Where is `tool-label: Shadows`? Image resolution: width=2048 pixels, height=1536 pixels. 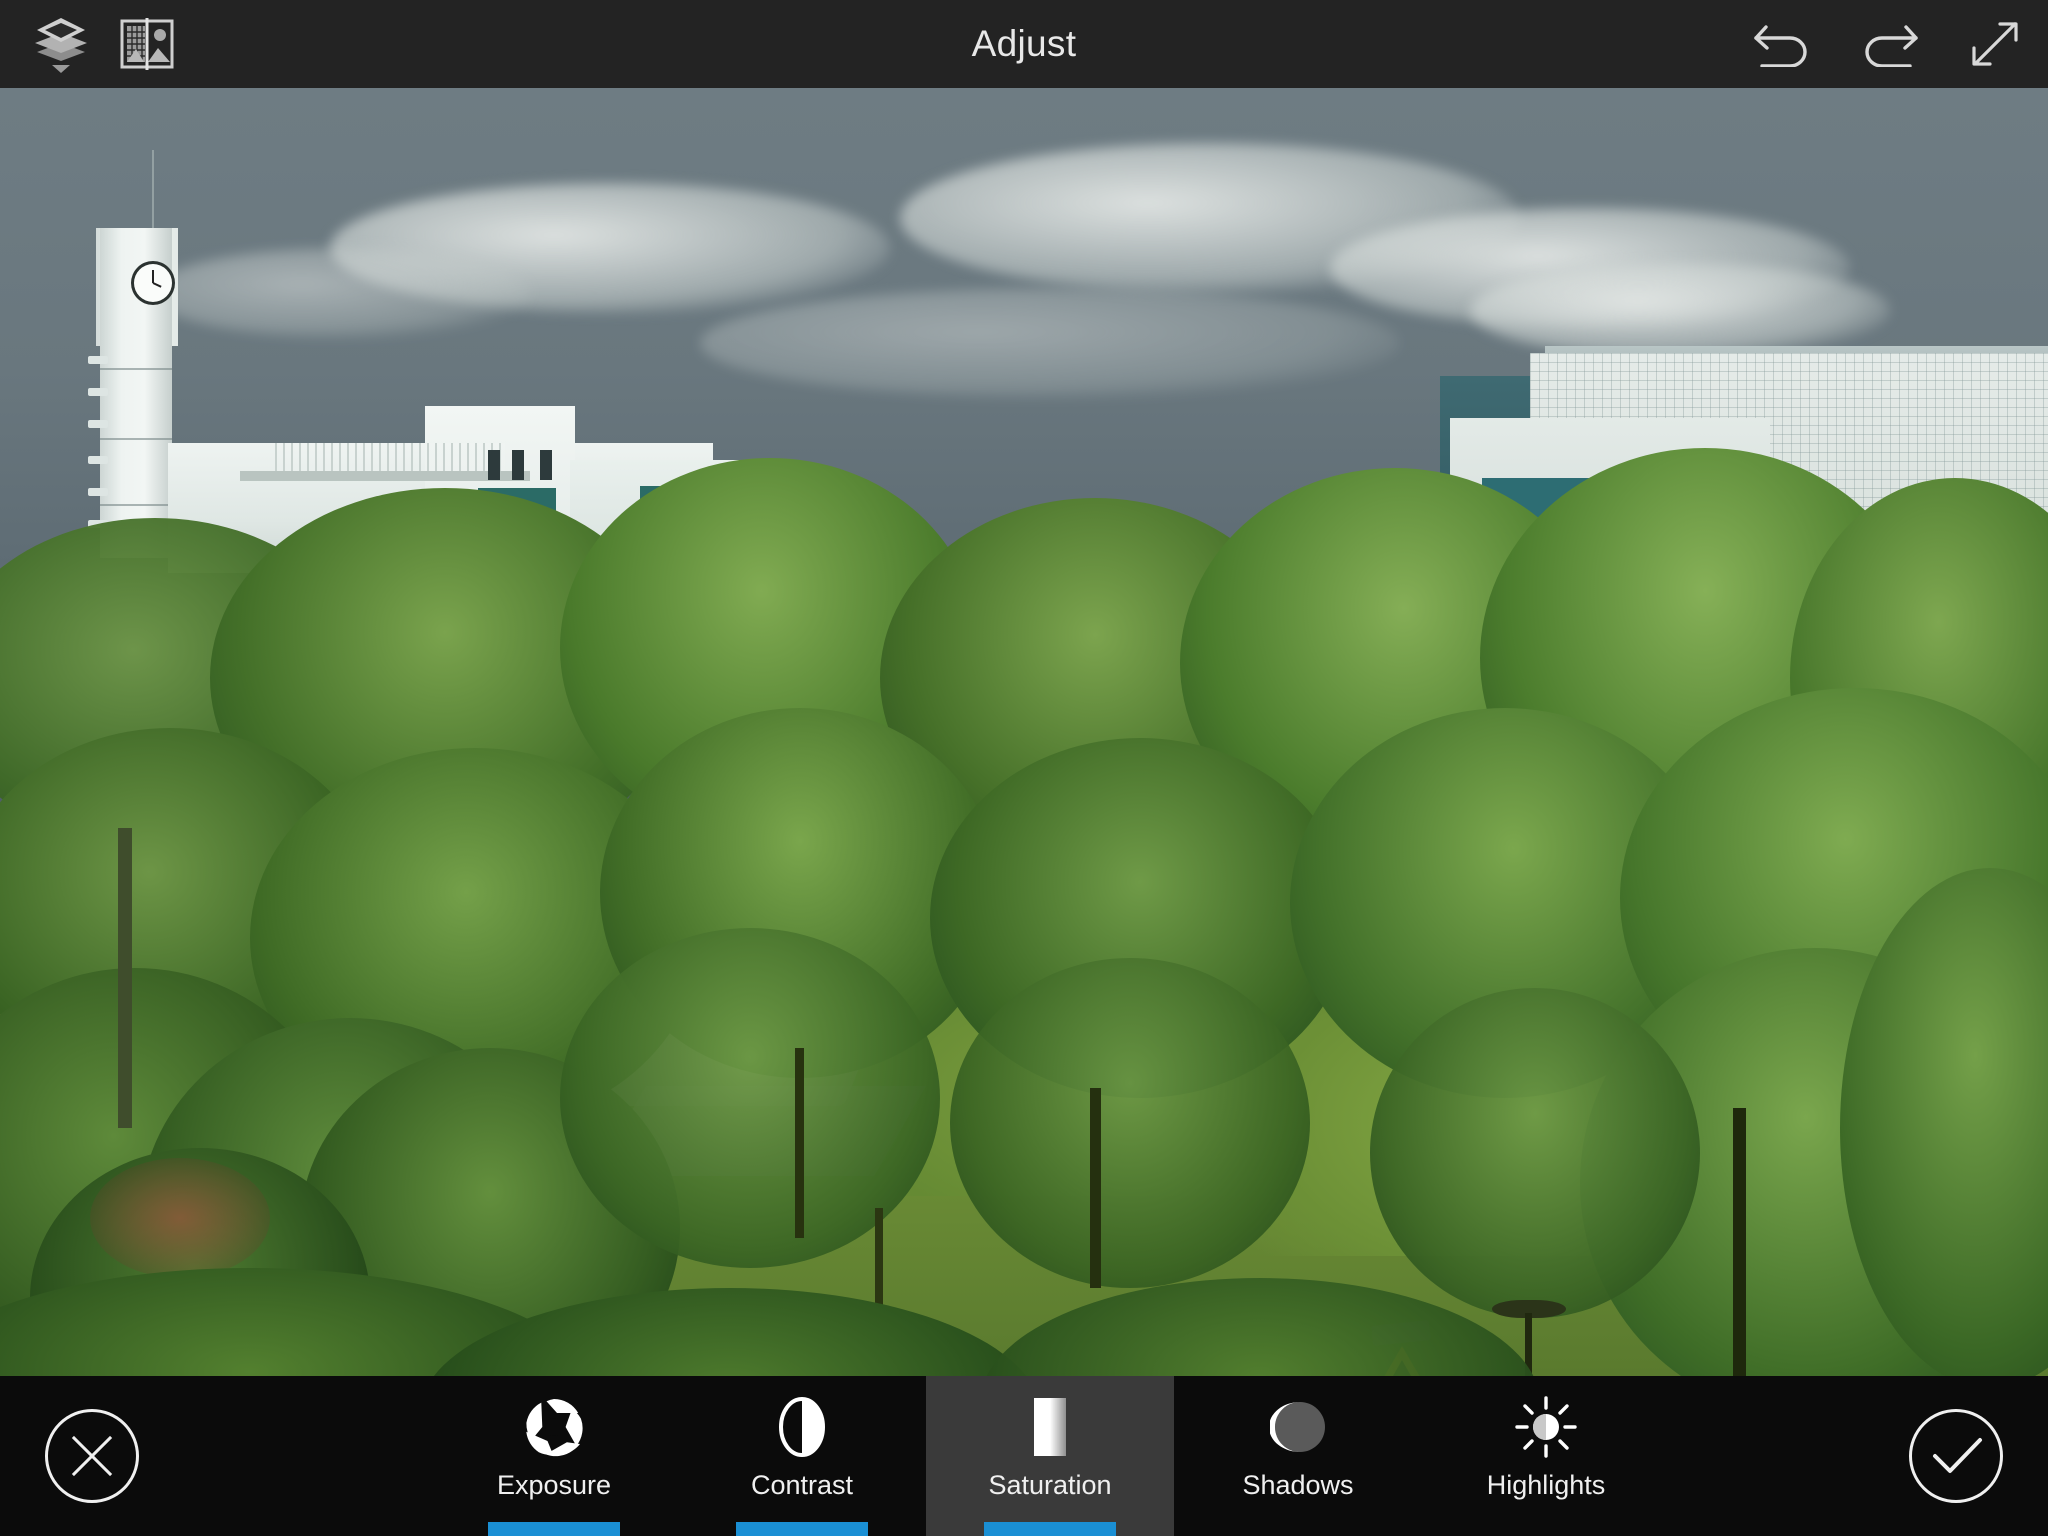 tool-label: Shadows is located at coordinates (1298, 1485).